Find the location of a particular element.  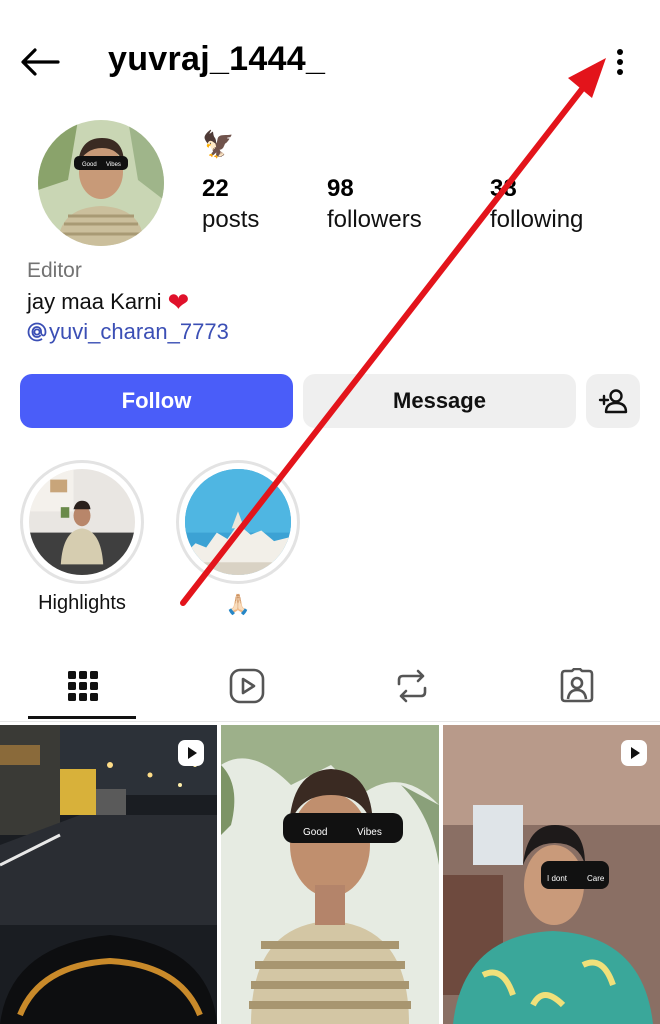

avatar-glasses-left-text: Good is located at coordinates (89, 165).